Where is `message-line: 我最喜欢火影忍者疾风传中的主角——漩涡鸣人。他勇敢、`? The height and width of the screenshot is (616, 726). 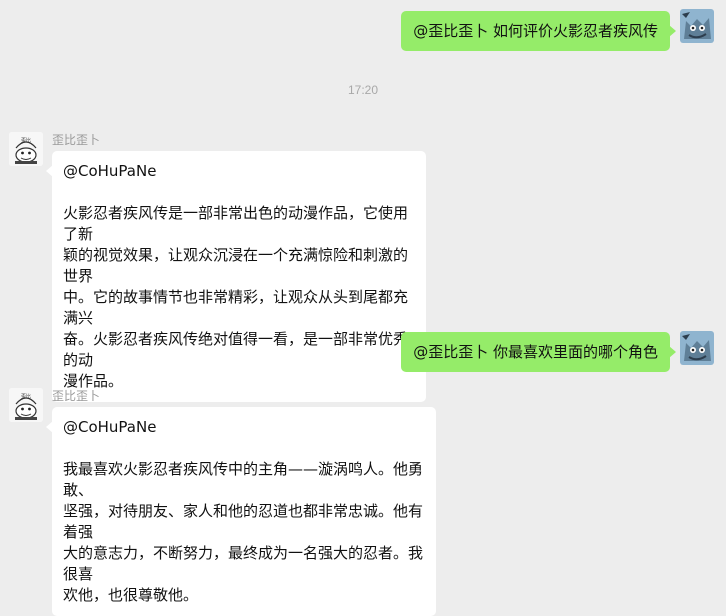 message-line: 我最喜欢火影忍者疾风传中的主角——漩涡鸣人。他勇敢、 is located at coordinates (243, 479).